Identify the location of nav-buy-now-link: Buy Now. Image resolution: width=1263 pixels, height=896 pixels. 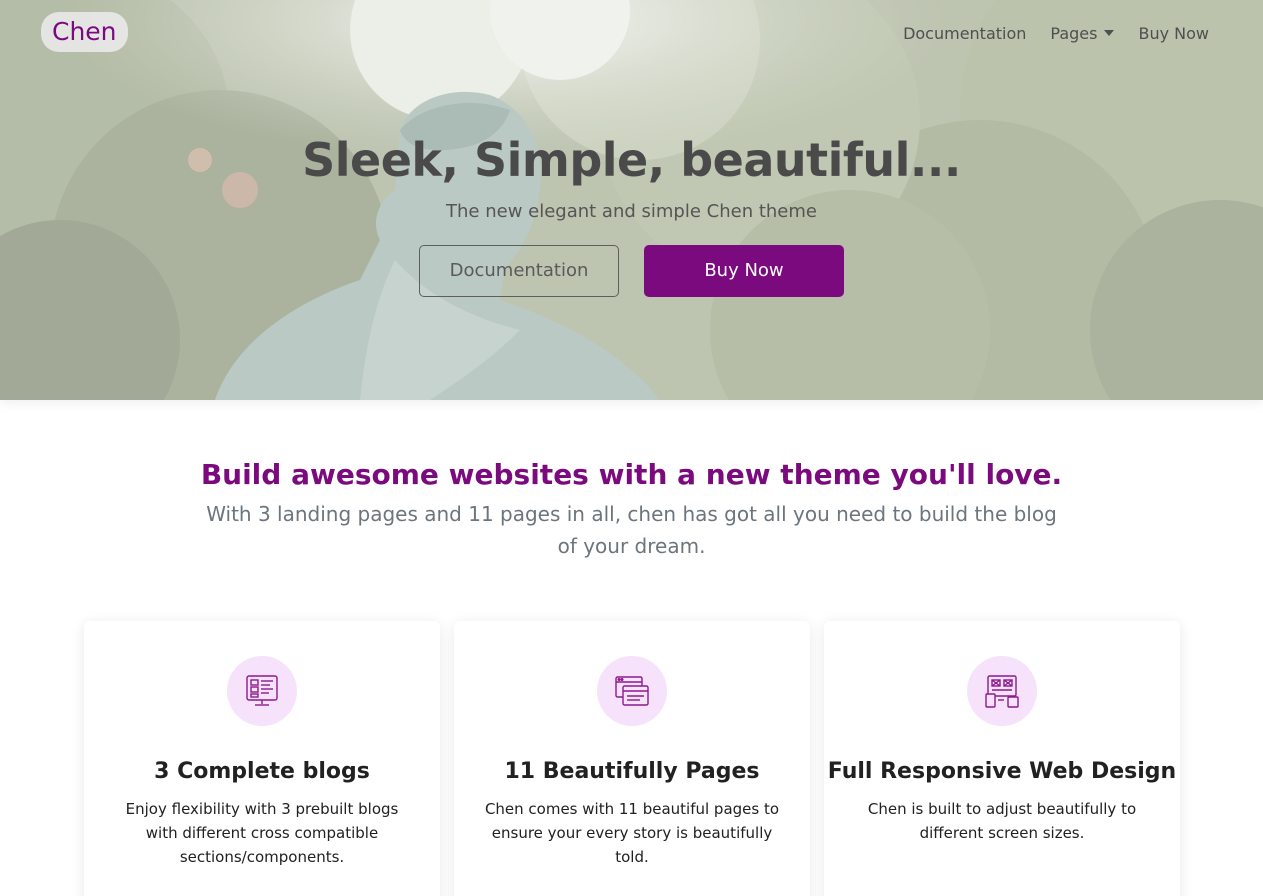
(1173, 34).